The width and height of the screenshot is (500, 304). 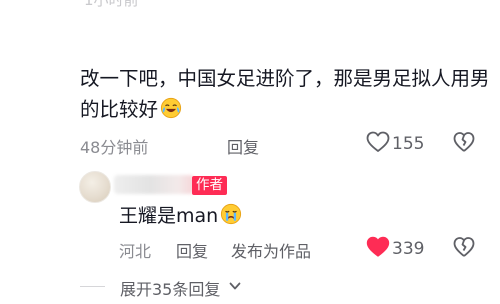 What do you see at coordinates (408, 144) in the screenshot?
I see `like-count: 155` at bounding box center [408, 144].